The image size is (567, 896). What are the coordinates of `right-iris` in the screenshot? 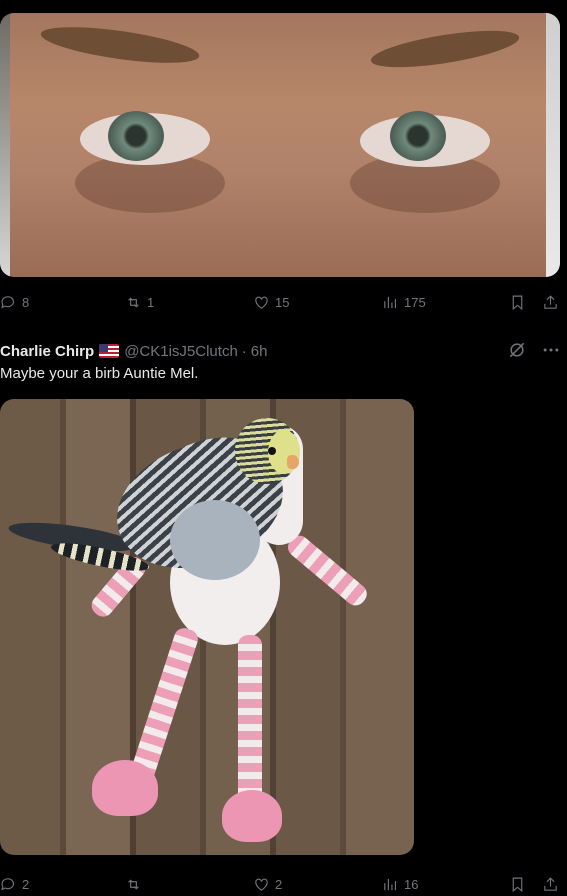 It's located at (418, 136).